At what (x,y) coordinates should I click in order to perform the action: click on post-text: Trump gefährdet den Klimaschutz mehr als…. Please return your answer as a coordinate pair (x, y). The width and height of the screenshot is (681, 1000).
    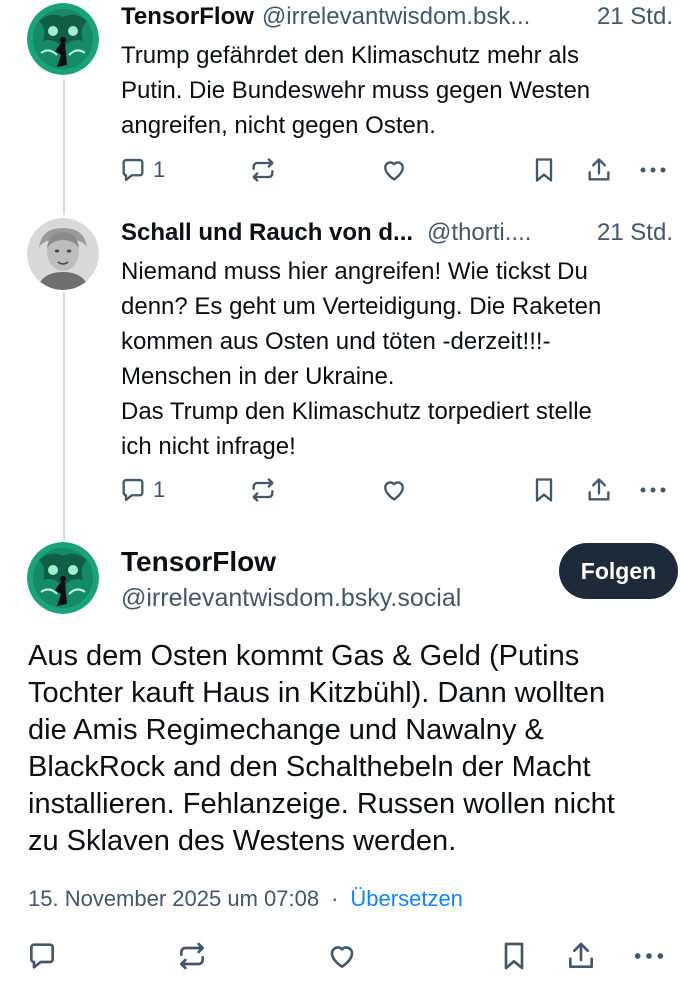
    Looking at the image, I should click on (356, 90).